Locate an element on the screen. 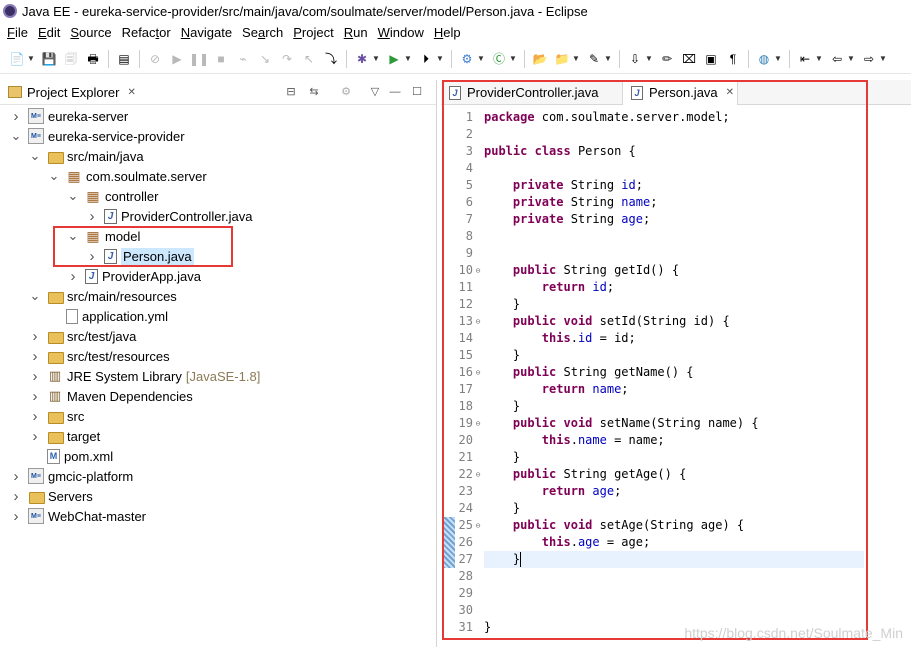  menu-window: Window is located at coordinates (403, 32).